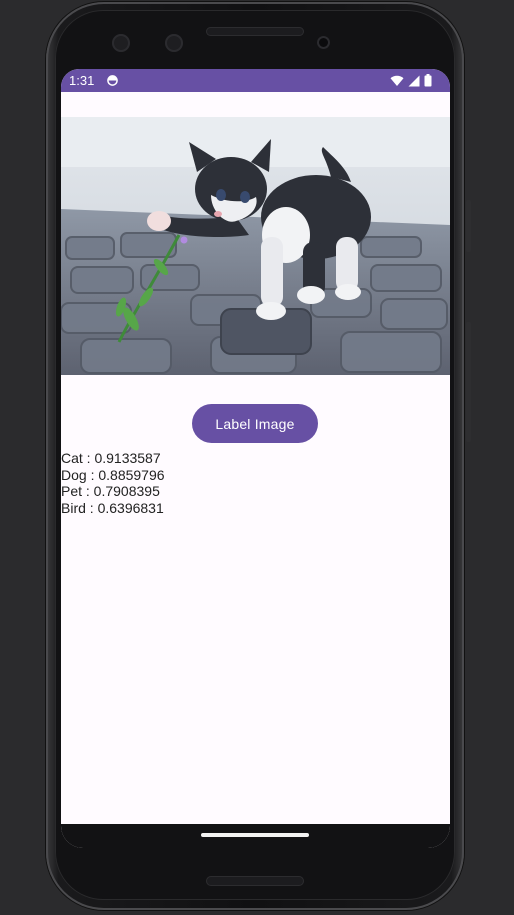 Image resolution: width=514 pixels, height=915 pixels. I want to click on result-row-bird: Bird : 0.6396831, so click(112, 507).